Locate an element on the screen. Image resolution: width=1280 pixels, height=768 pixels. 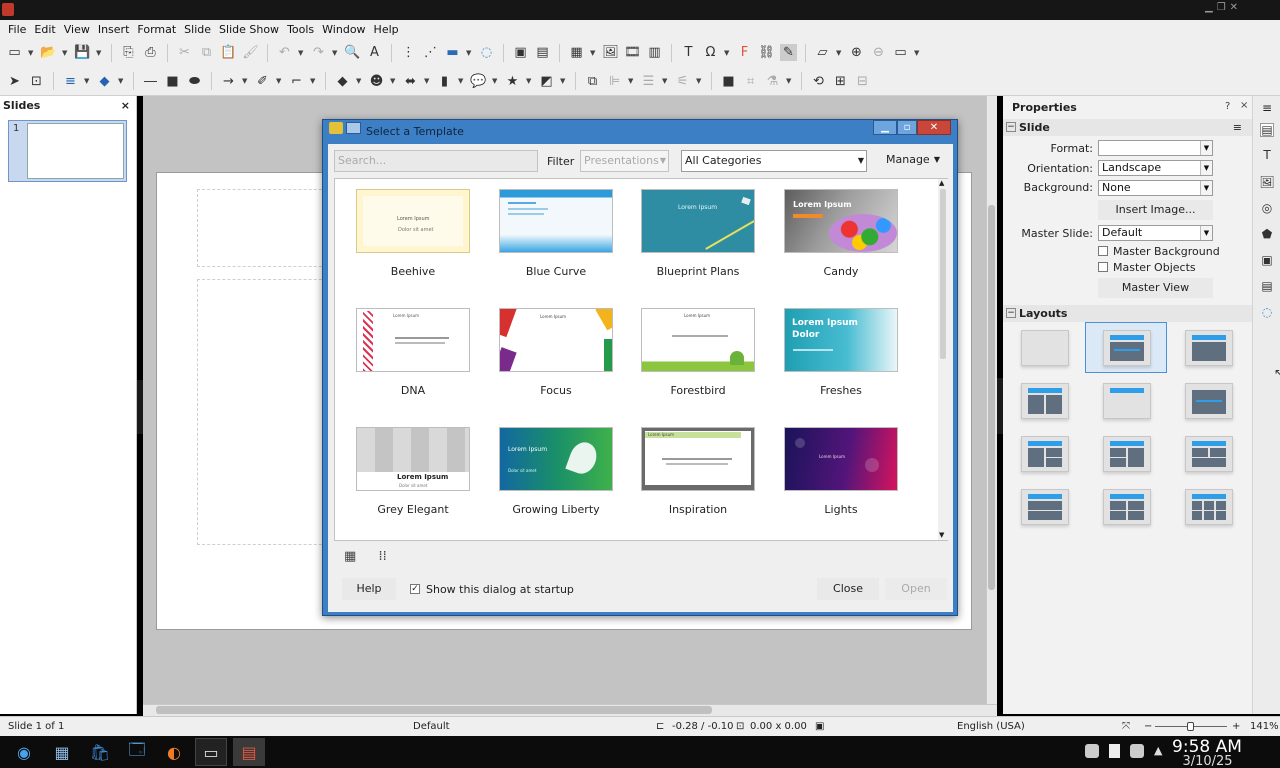
zoom-pan-icon: ⊡ is located at coordinates (36, 81).